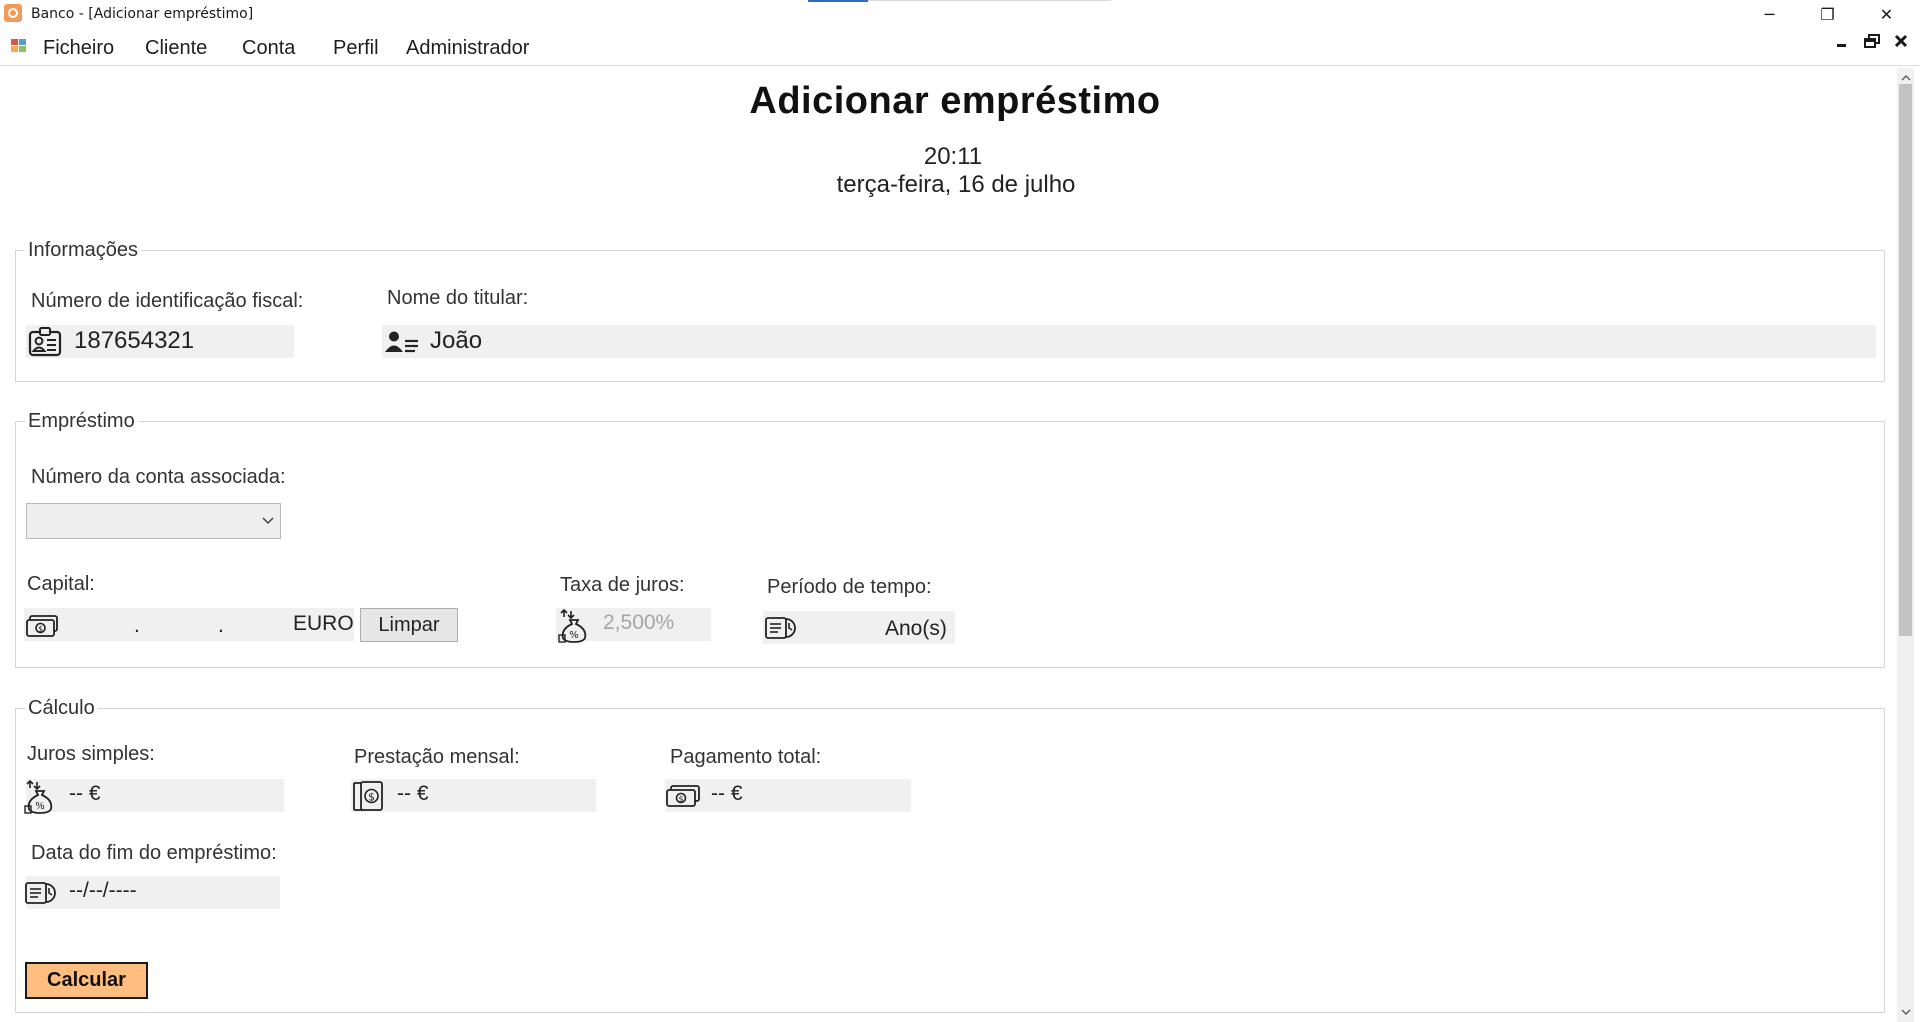 This screenshot has height=1022, width=1920. What do you see at coordinates (1901, 41) in the screenshot?
I see `mdi-close-button` at bounding box center [1901, 41].